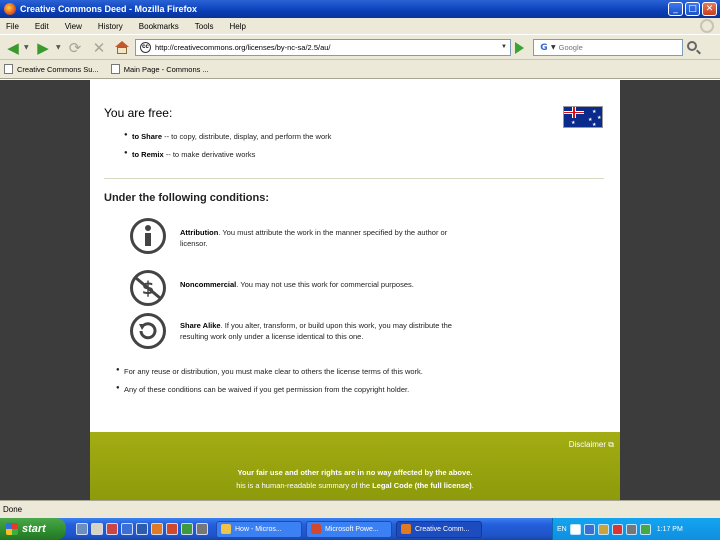 This screenshot has width=720, height=540. I want to click on desktop-icon, so click(82, 529).